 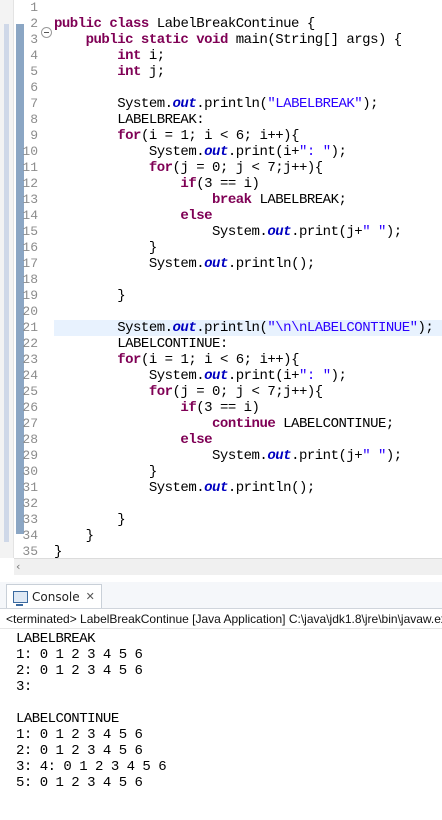 What do you see at coordinates (196, 440) in the screenshot?
I see `code-token: else` at bounding box center [196, 440].